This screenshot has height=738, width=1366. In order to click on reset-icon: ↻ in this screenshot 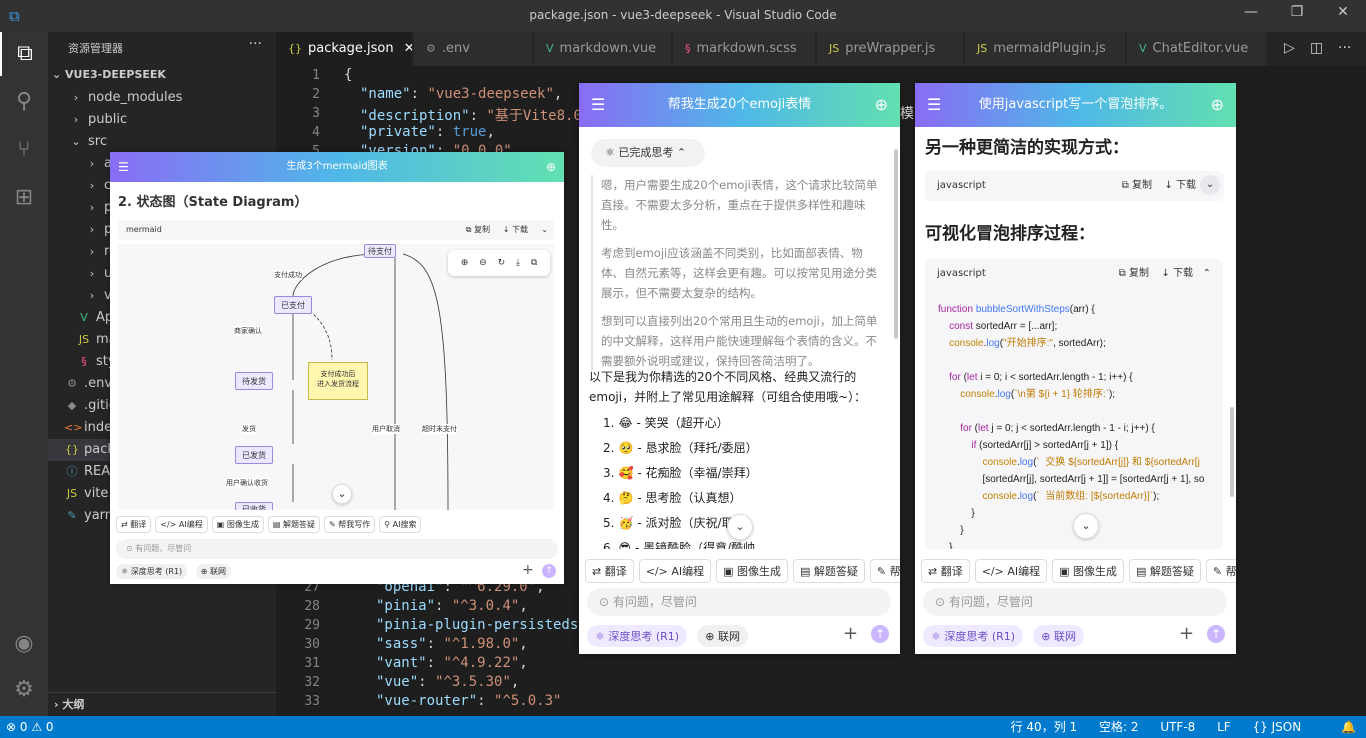, I will do `click(502, 263)`.